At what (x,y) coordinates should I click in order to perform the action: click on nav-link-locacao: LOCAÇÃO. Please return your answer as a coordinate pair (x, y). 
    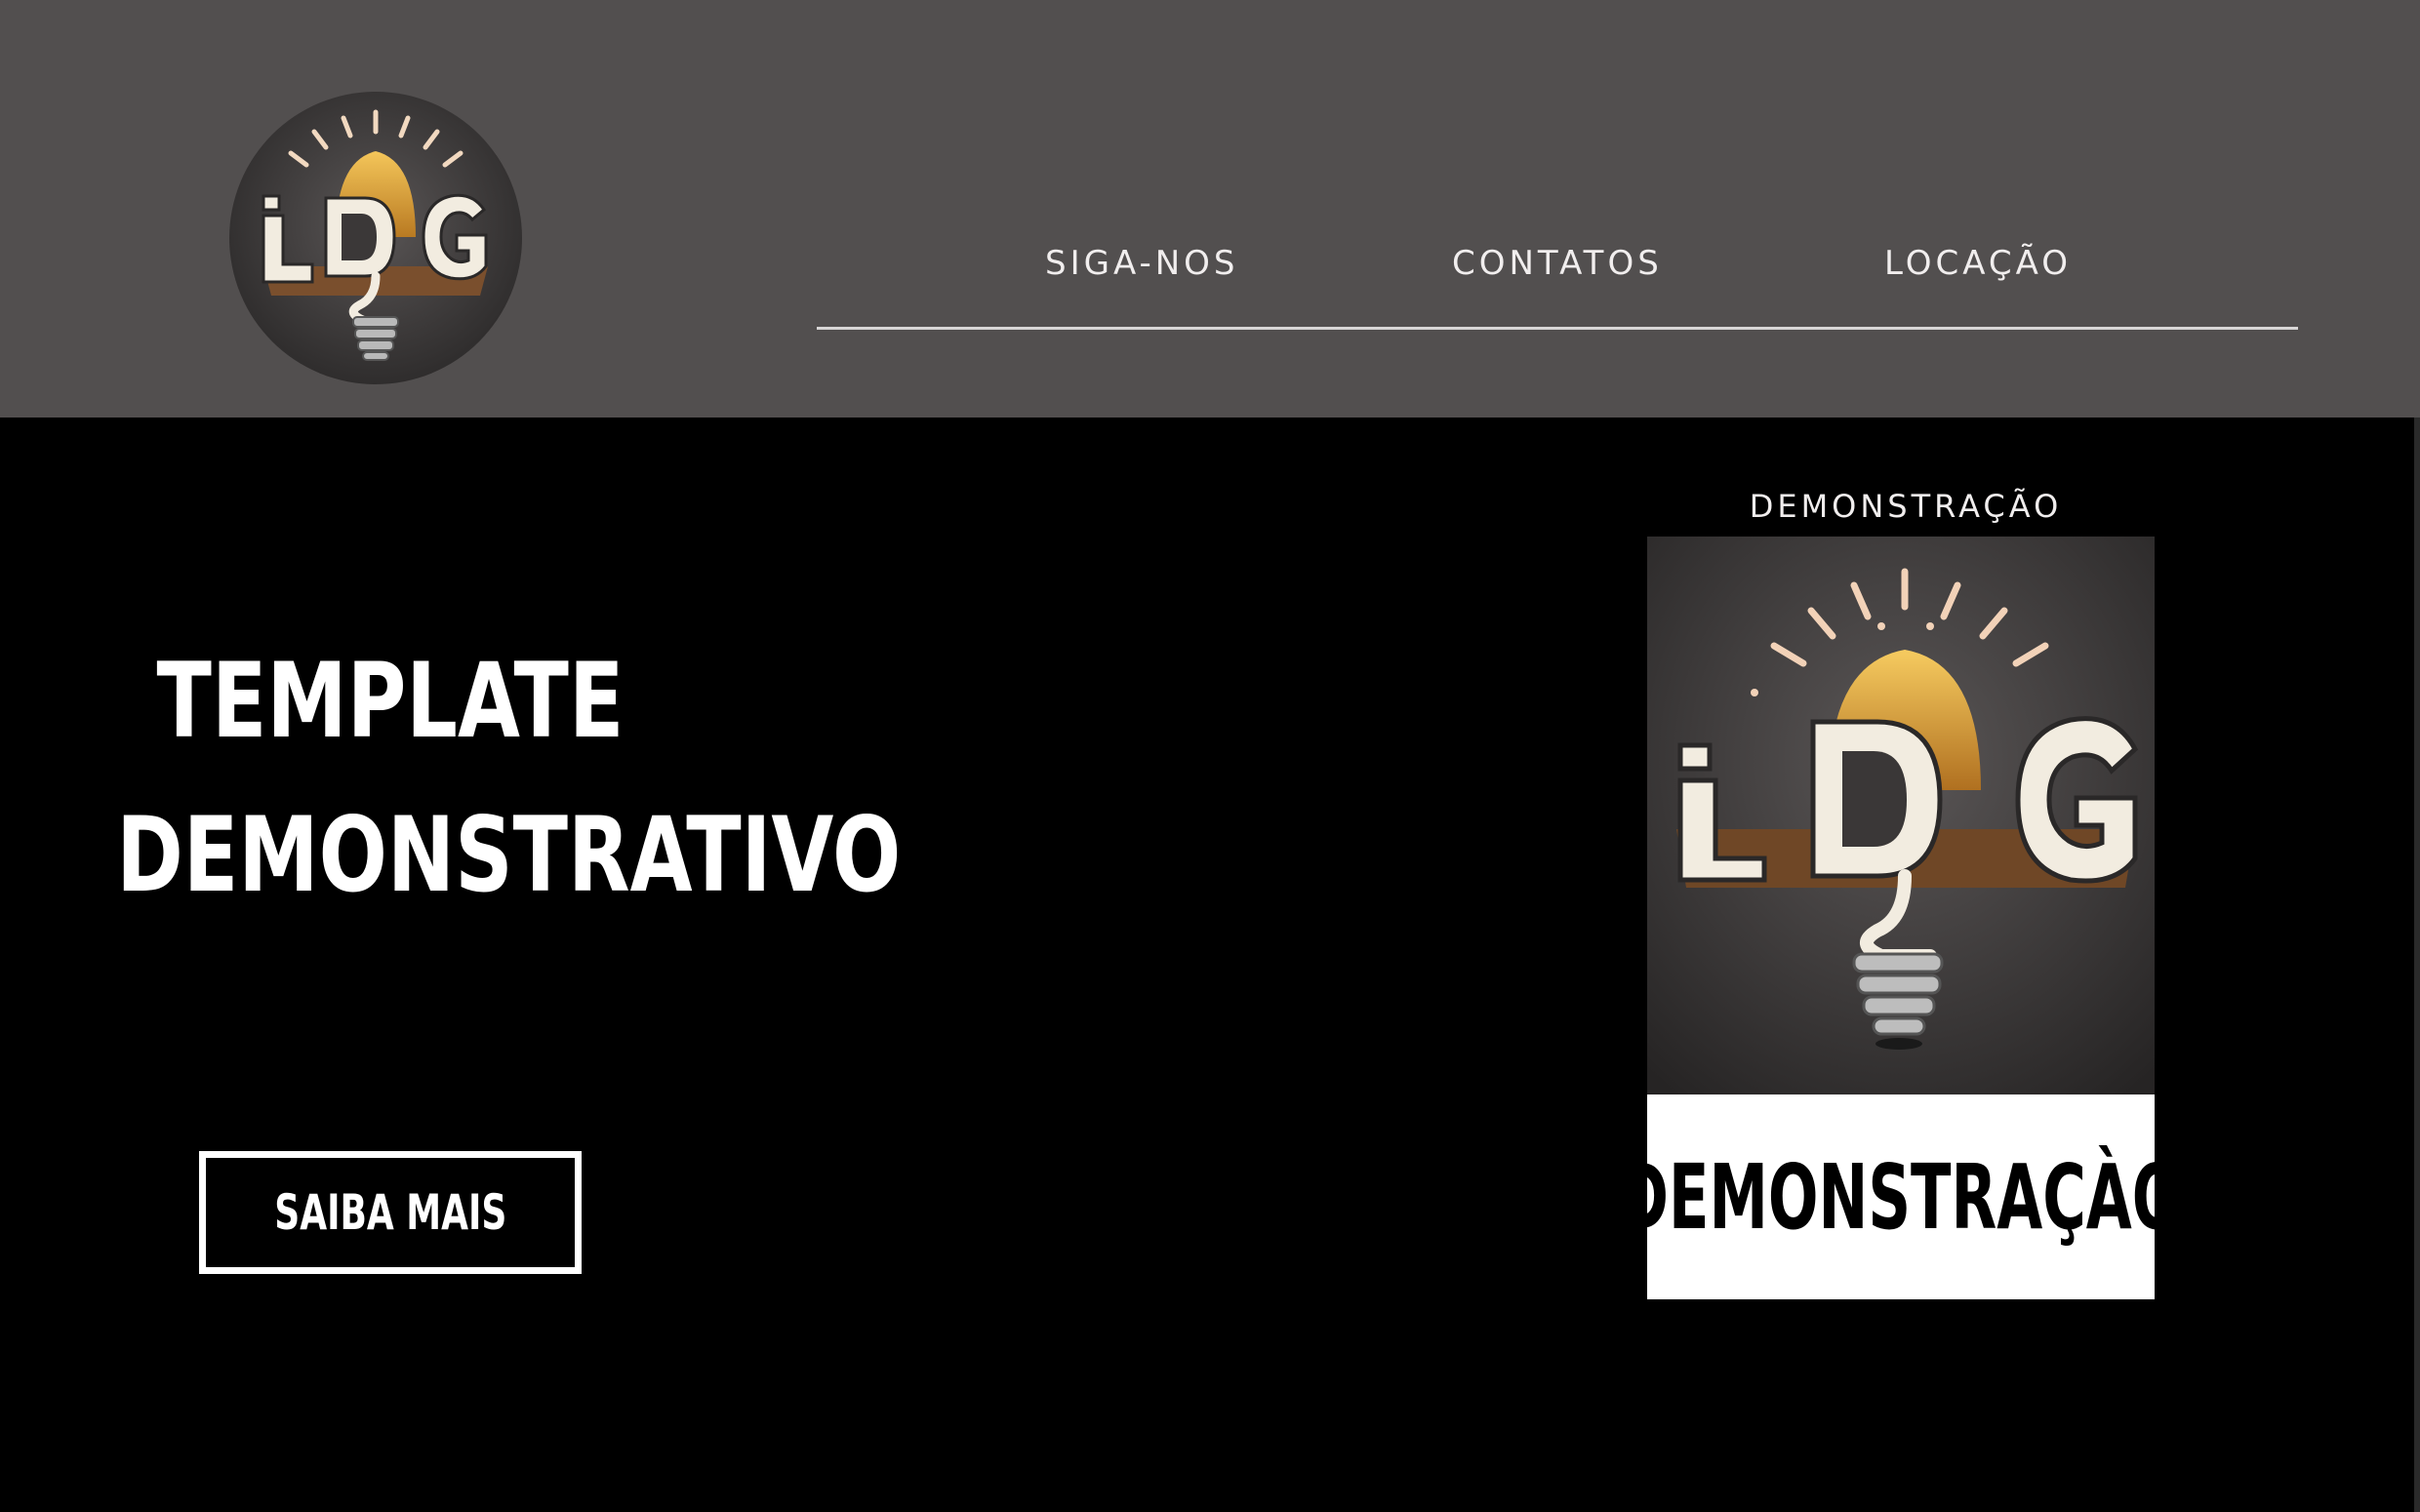
    Looking at the image, I should click on (1978, 263).